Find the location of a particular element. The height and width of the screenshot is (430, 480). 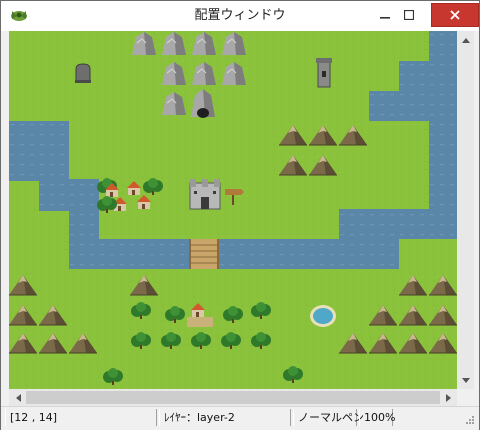

arrow-up-icon is located at coordinates (465, 40).